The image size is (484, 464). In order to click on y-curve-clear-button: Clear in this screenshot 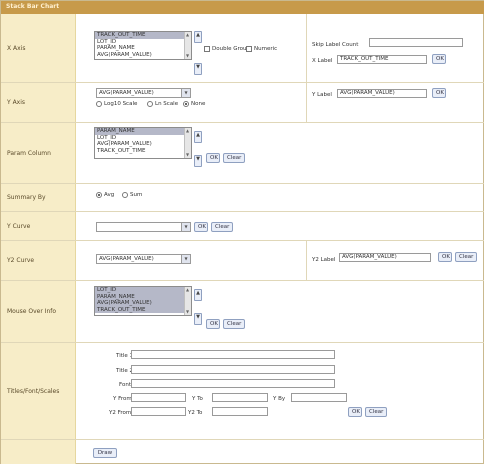, I will do `click(222, 227)`.